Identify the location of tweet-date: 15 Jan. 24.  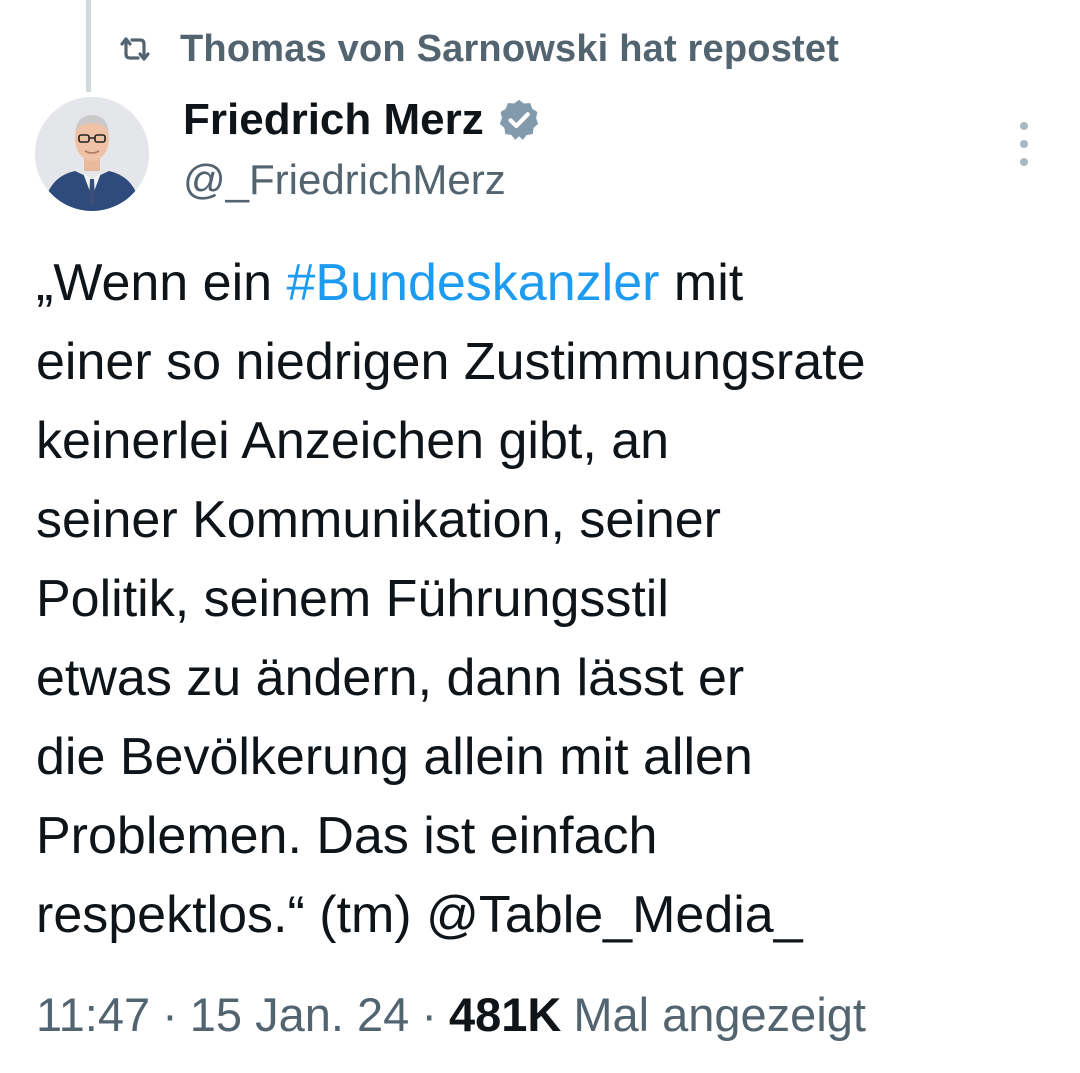
(300, 1014).